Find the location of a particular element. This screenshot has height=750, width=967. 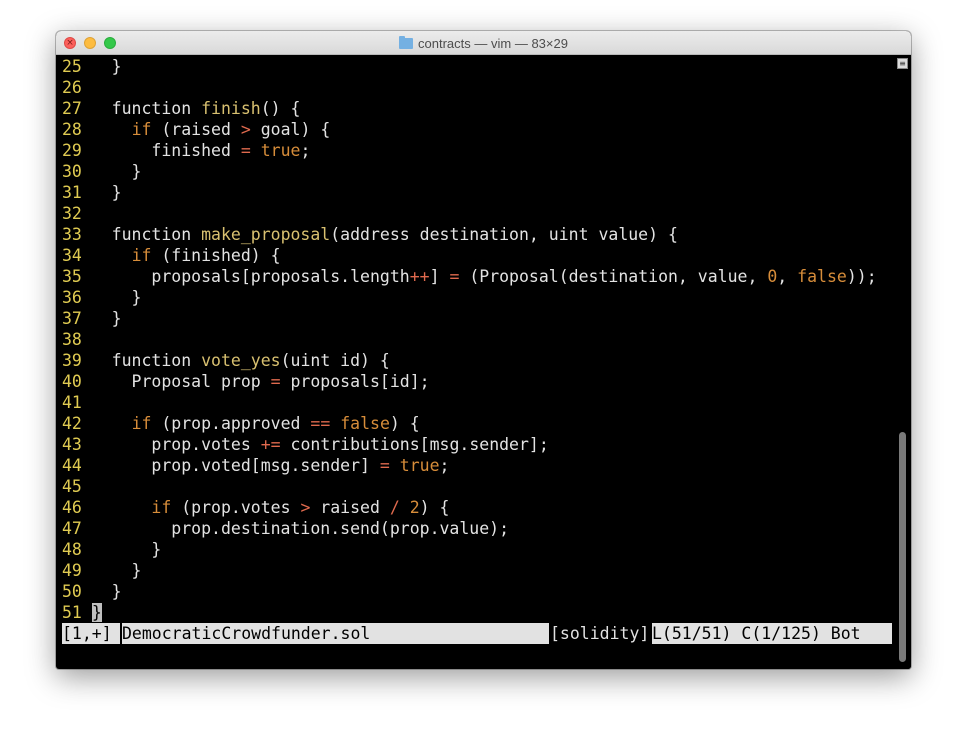

line-number: 34 is located at coordinates (77, 255).